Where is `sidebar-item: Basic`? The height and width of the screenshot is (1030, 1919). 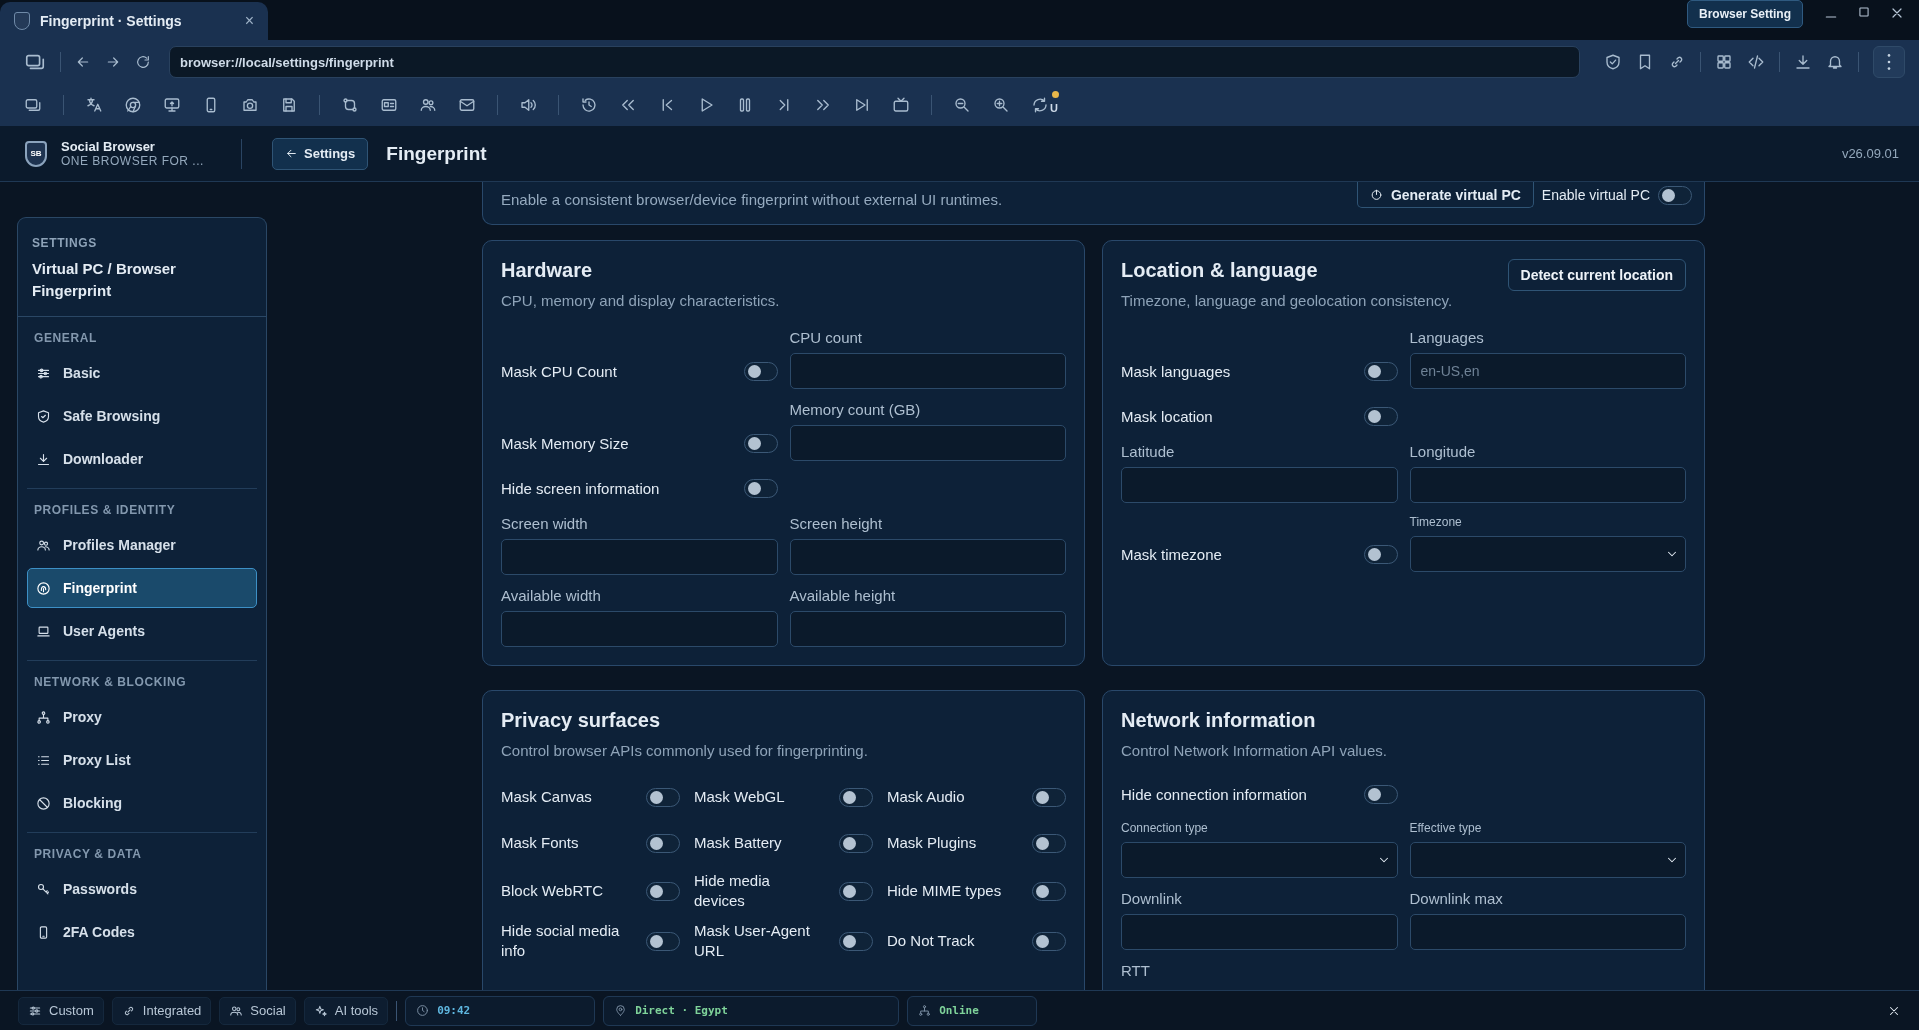 sidebar-item: Basic is located at coordinates (142, 373).